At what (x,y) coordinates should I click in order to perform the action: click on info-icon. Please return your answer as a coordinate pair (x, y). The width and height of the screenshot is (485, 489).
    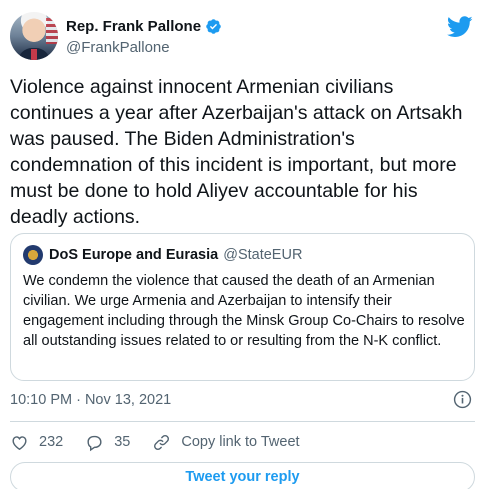
    Looking at the image, I should click on (462, 399).